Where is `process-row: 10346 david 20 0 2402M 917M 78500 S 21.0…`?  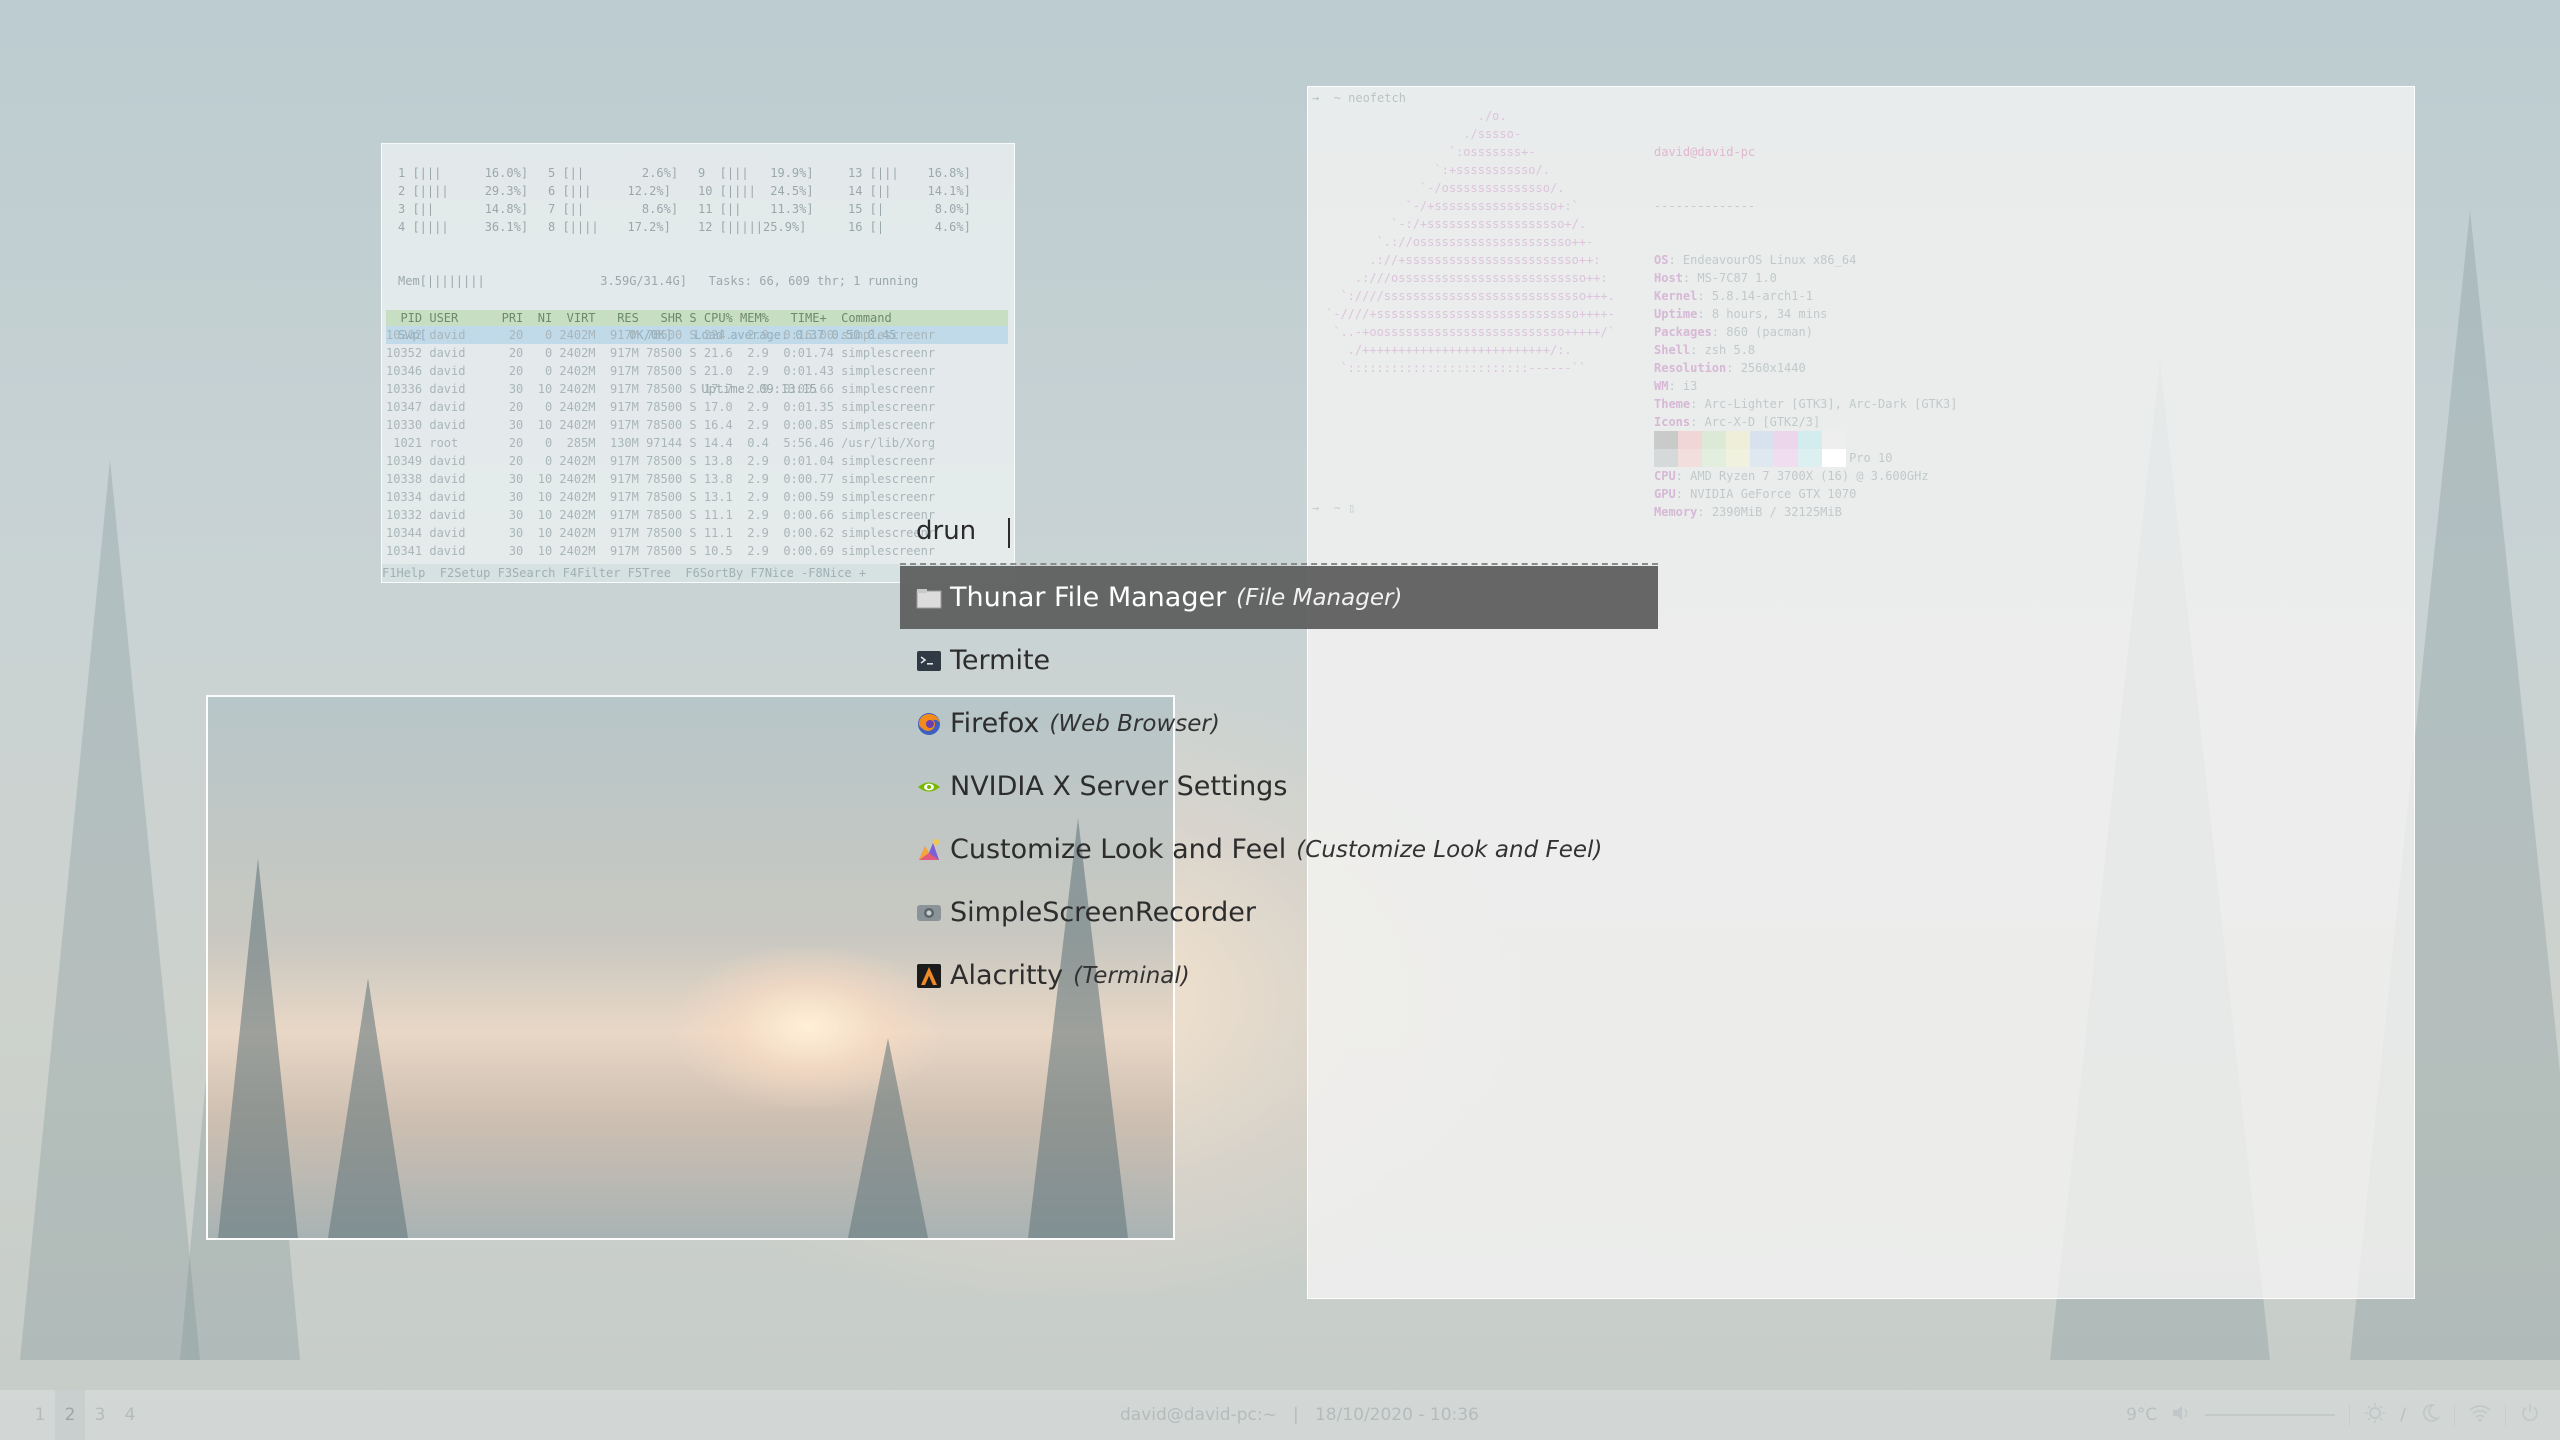 process-row: 10346 david 20 0 2402M 917M 78500 S 21.0… is located at coordinates (697, 371).